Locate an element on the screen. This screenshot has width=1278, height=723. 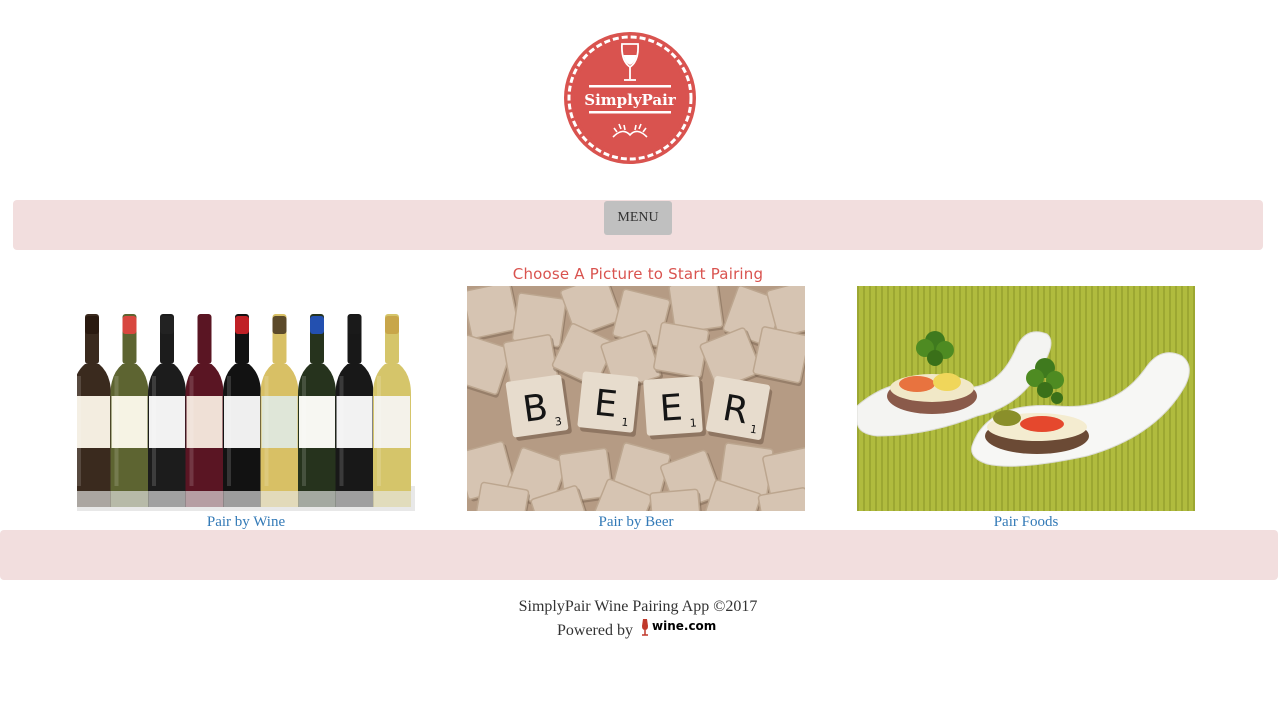
copyright-text: SimplyPair Wine Pairing App ©2017 is located at coordinates (638, 606).